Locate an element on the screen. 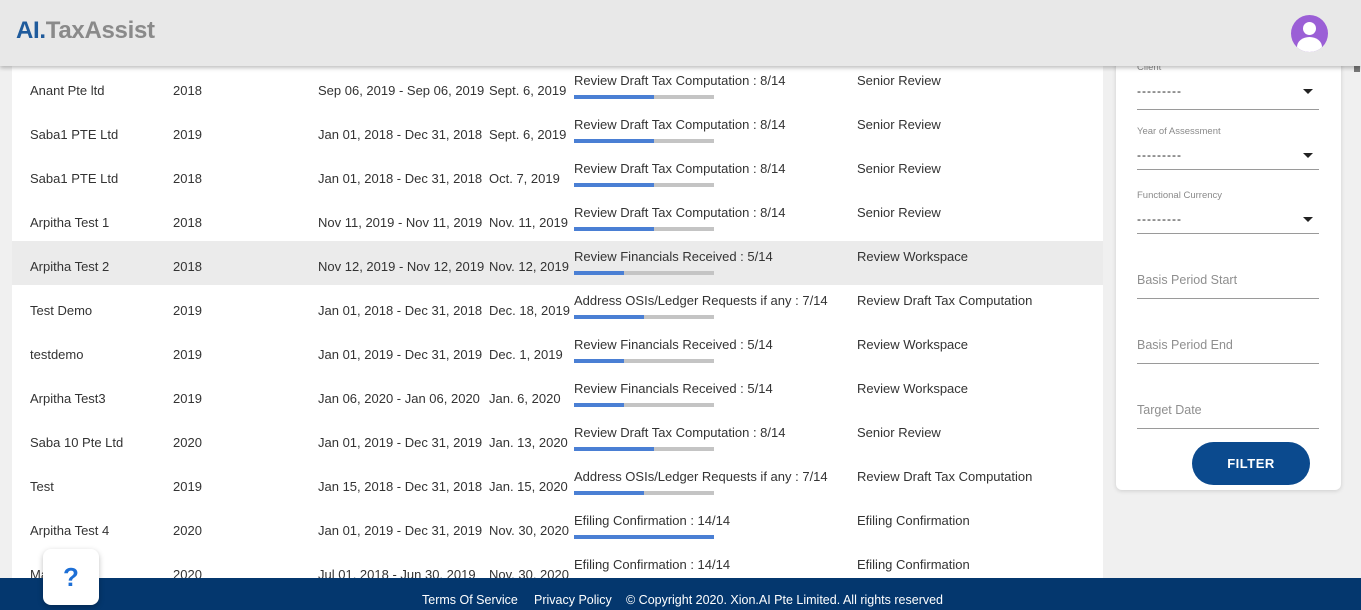  basis-period-start-underline is located at coordinates (1228, 298).